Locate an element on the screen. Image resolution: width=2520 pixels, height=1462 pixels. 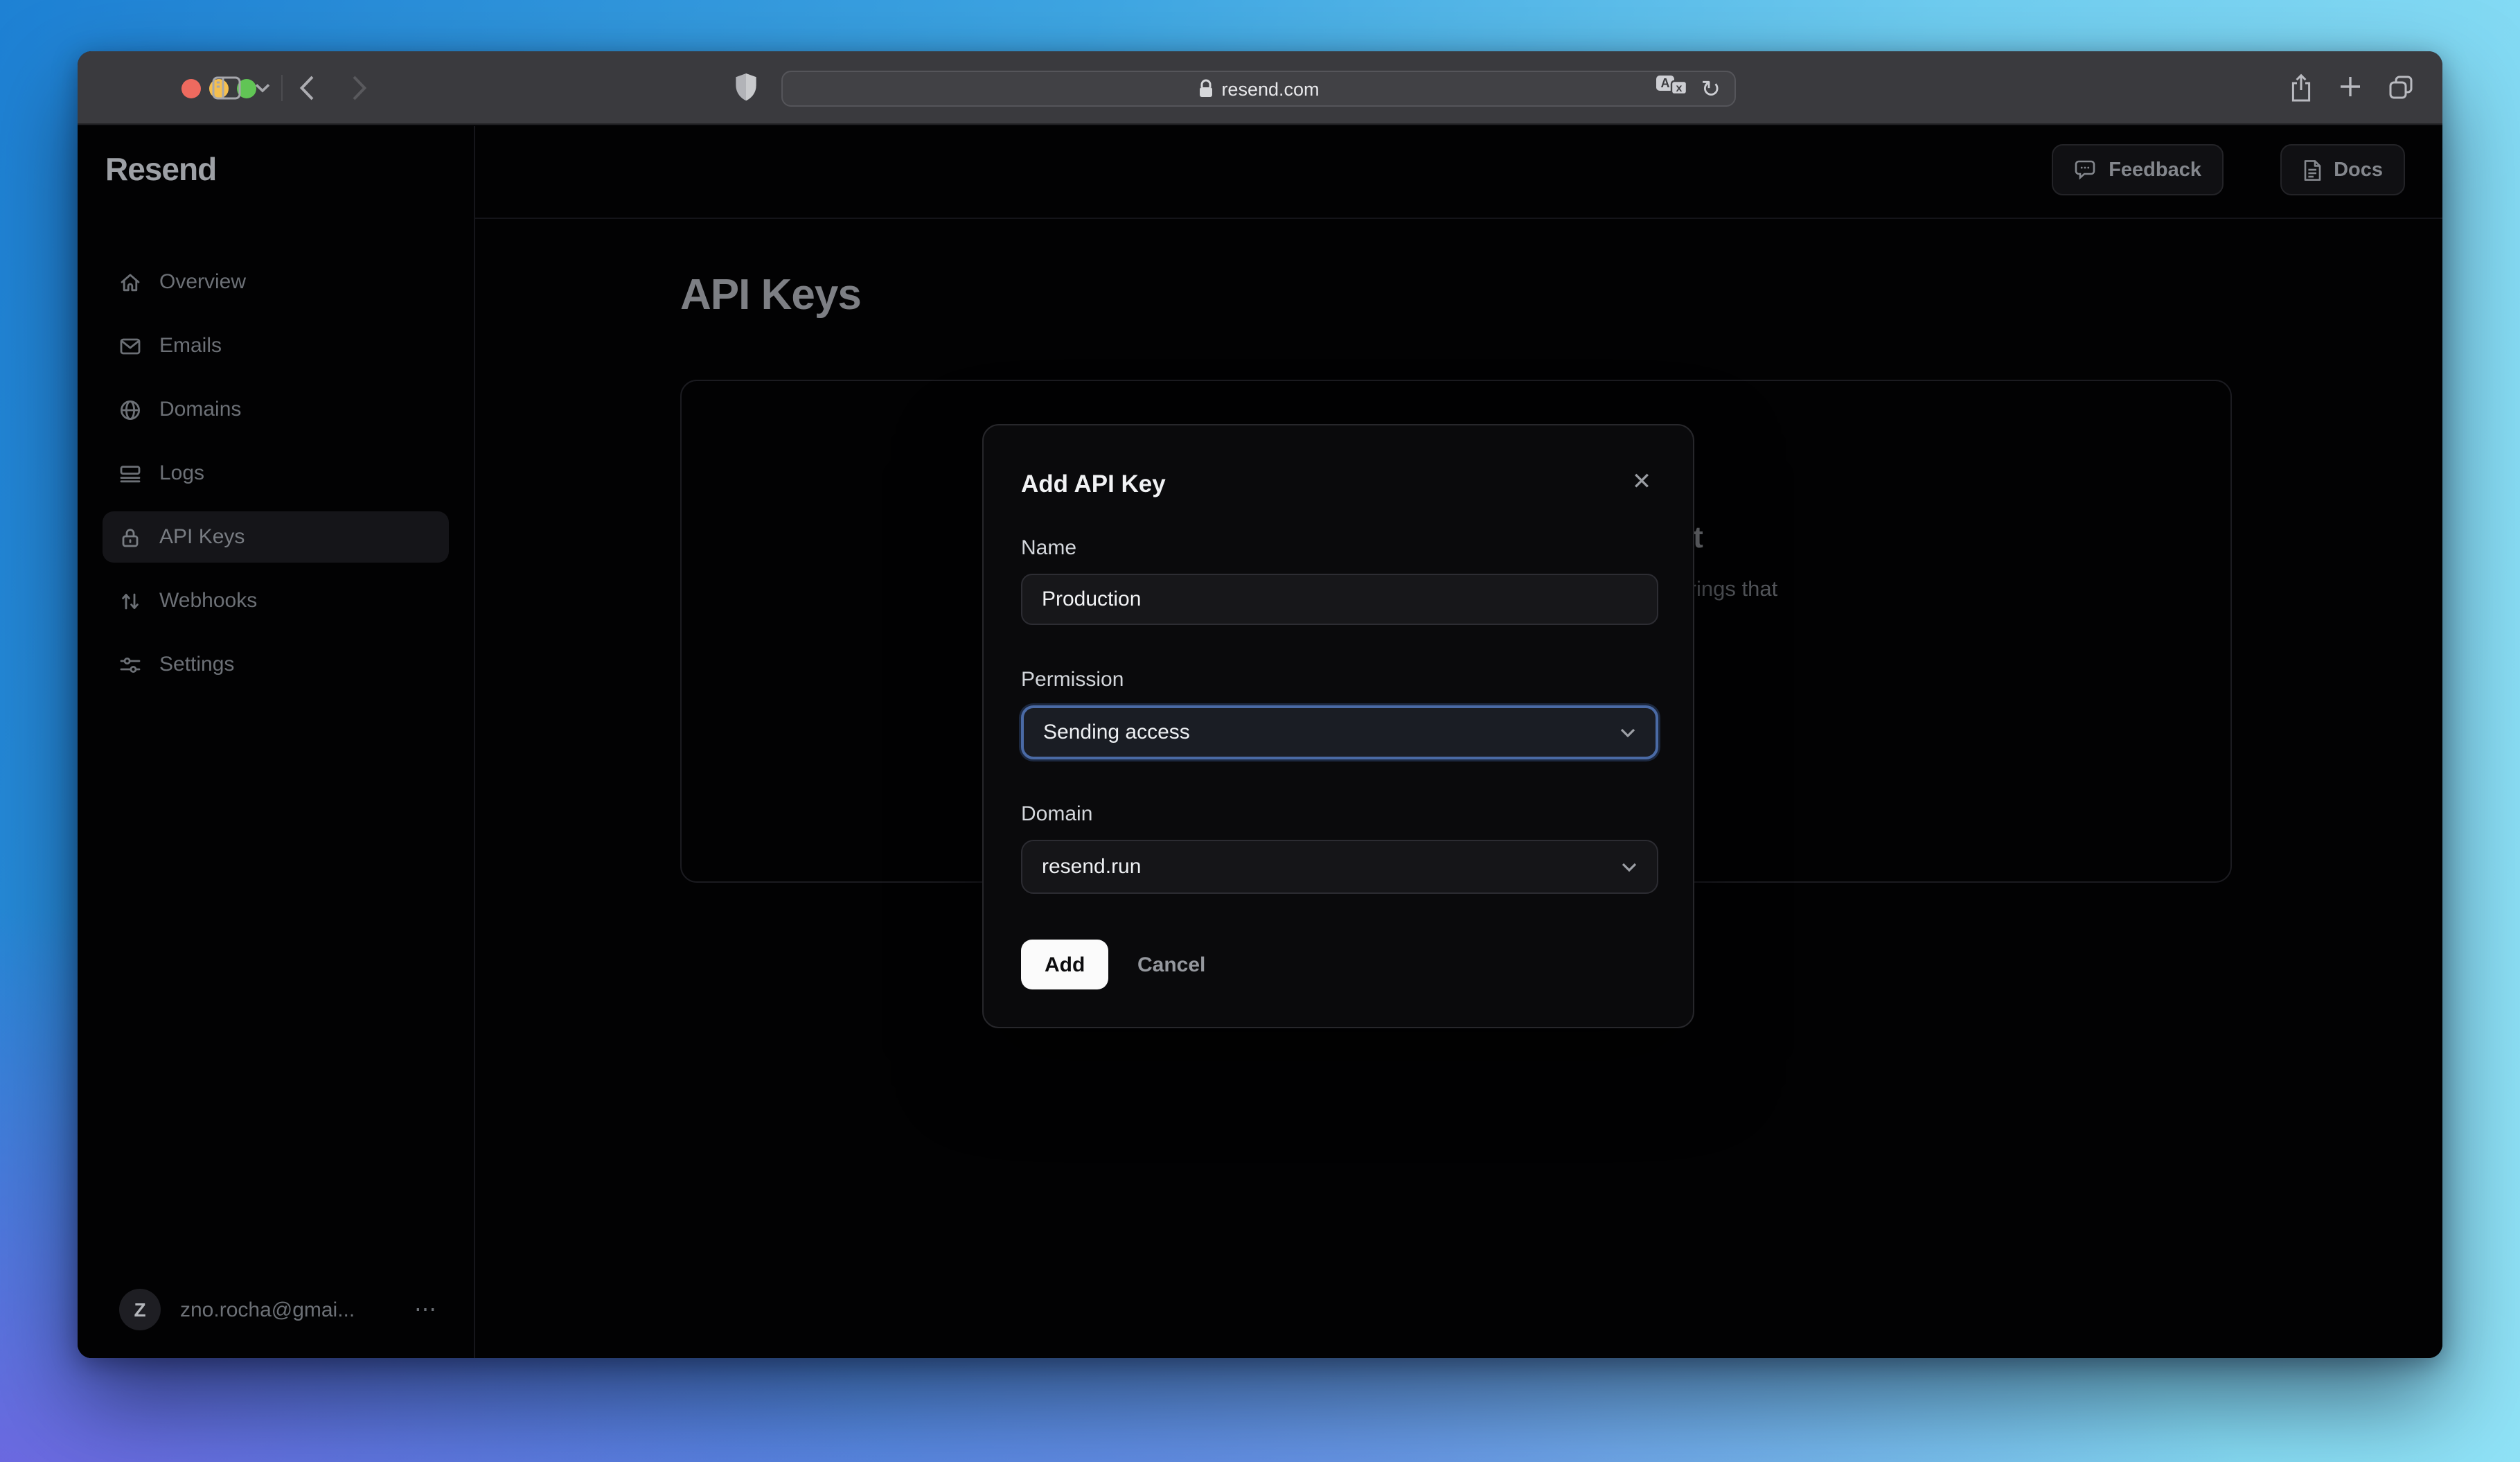
sidebar-item-label: Settings is located at coordinates (197, 664).